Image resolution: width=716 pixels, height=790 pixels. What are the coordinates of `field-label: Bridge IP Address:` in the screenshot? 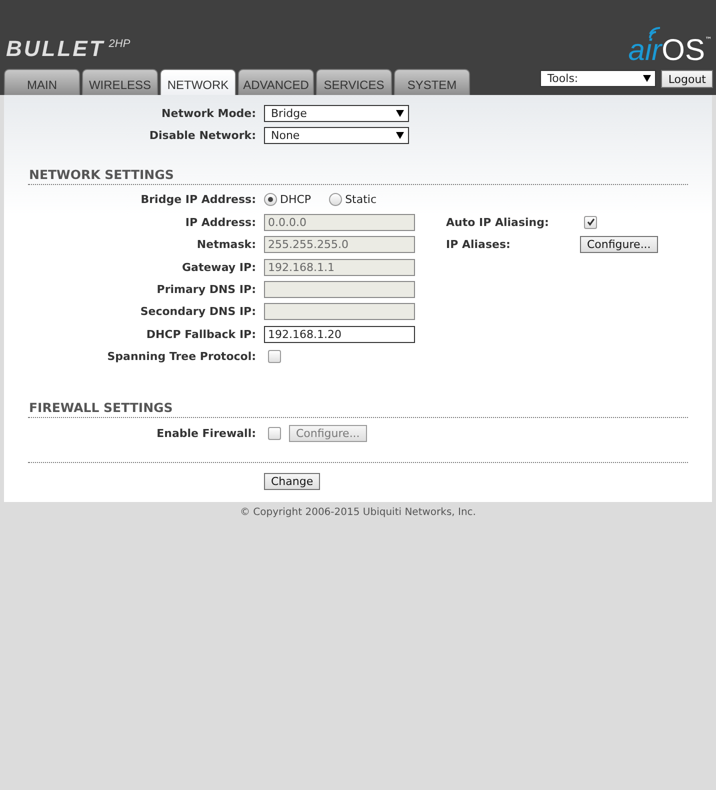 It's located at (198, 199).